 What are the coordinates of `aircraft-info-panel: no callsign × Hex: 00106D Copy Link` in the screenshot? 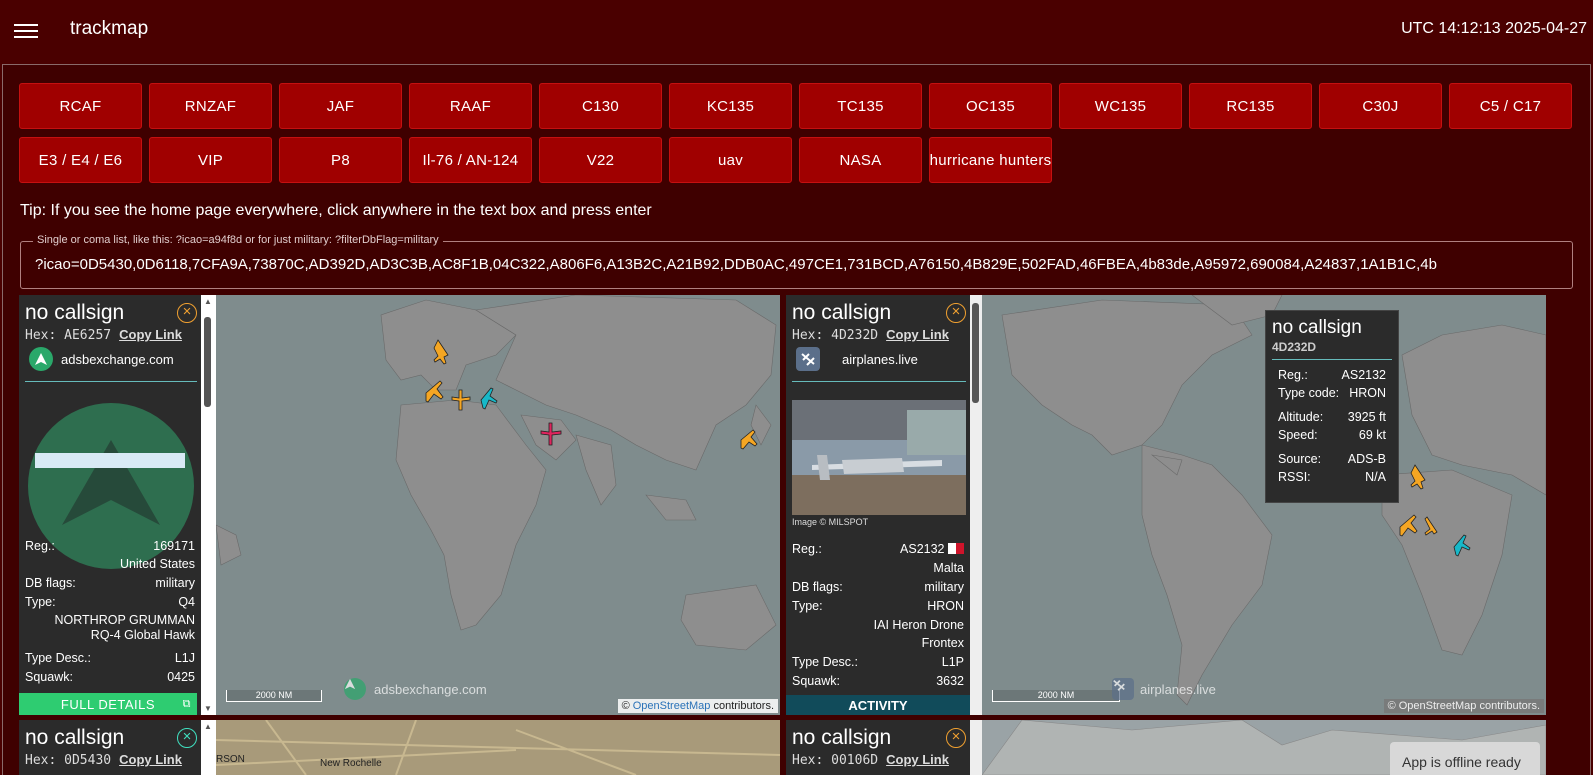 It's located at (878, 747).